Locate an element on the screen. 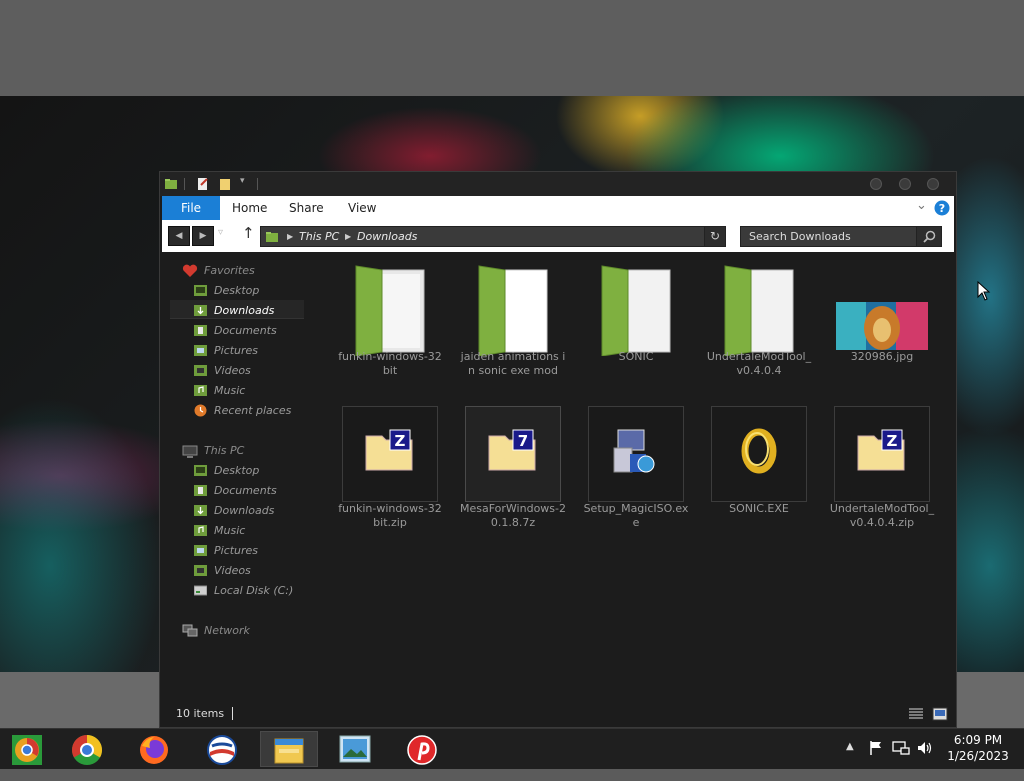  pinterest-icon is located at coordinates (422, 750).